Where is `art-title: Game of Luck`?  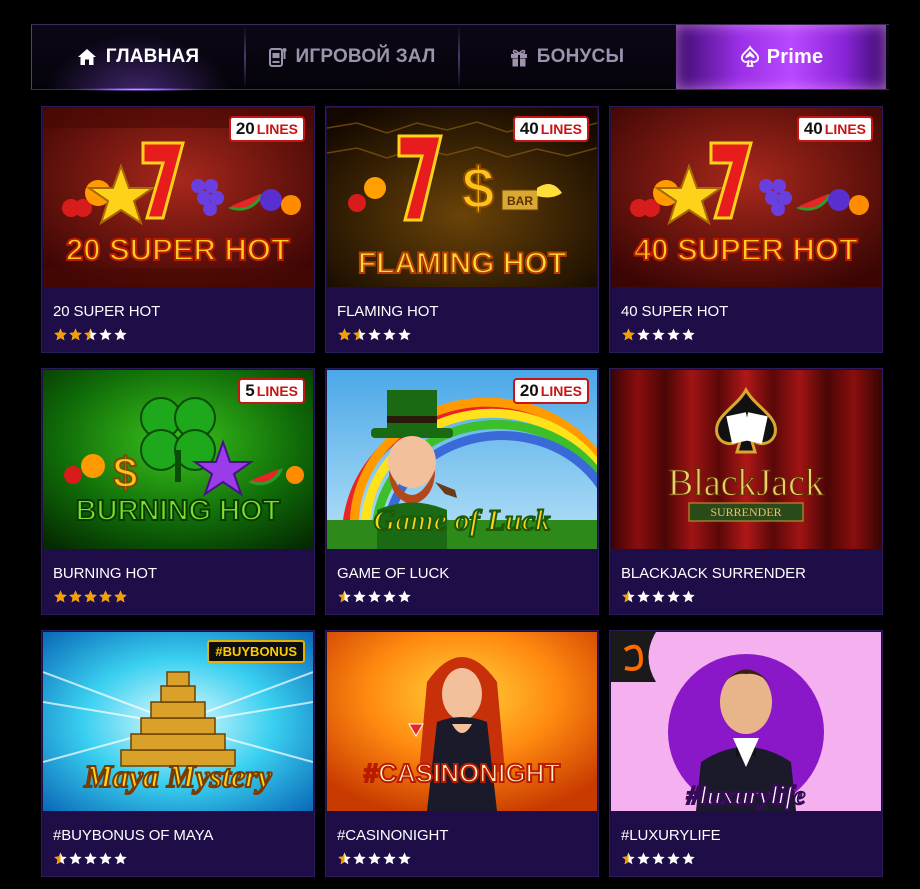
art-title: Game of Luck is located at coordinates (462, 520).